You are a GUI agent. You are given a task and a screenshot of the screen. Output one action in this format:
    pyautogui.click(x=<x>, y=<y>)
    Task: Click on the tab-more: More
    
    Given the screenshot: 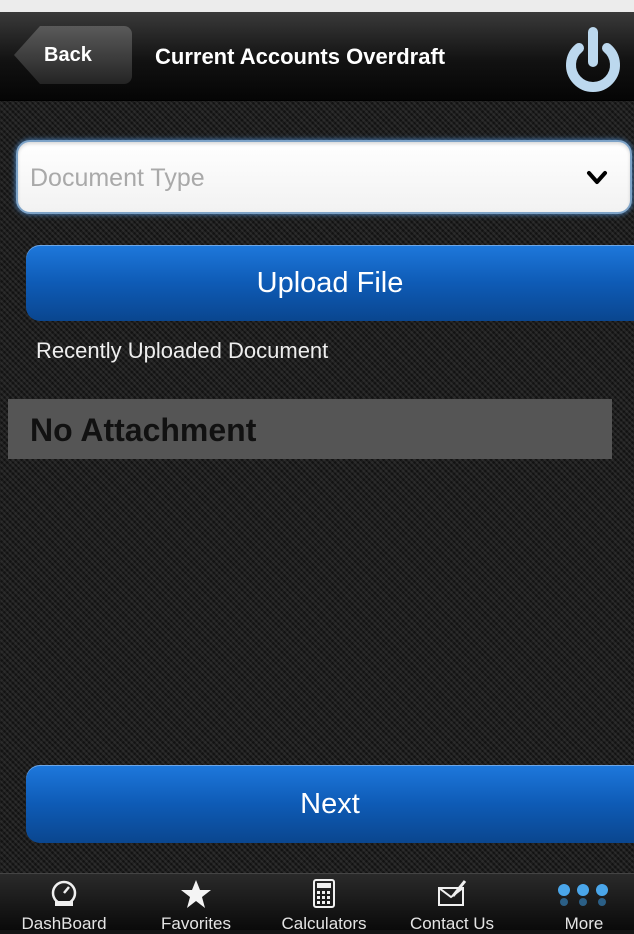 What is the action you would take?
    pyautogui.click(x=579, y=903)
    